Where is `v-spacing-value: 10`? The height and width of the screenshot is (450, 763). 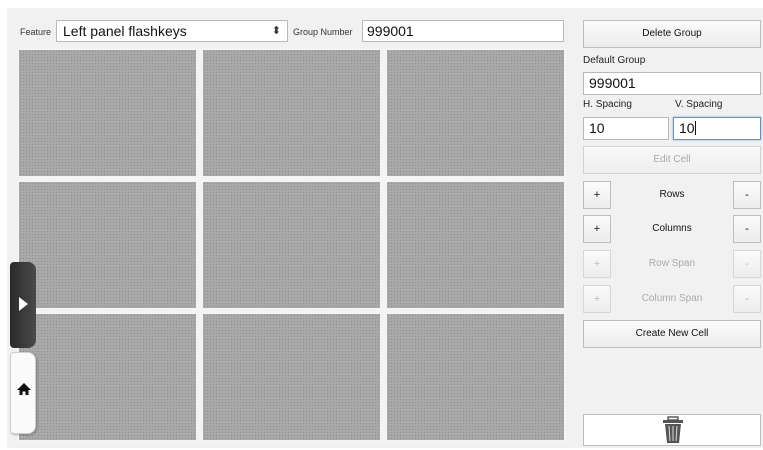 v-spacing-value: 10 is located at coordinates (687, 128).